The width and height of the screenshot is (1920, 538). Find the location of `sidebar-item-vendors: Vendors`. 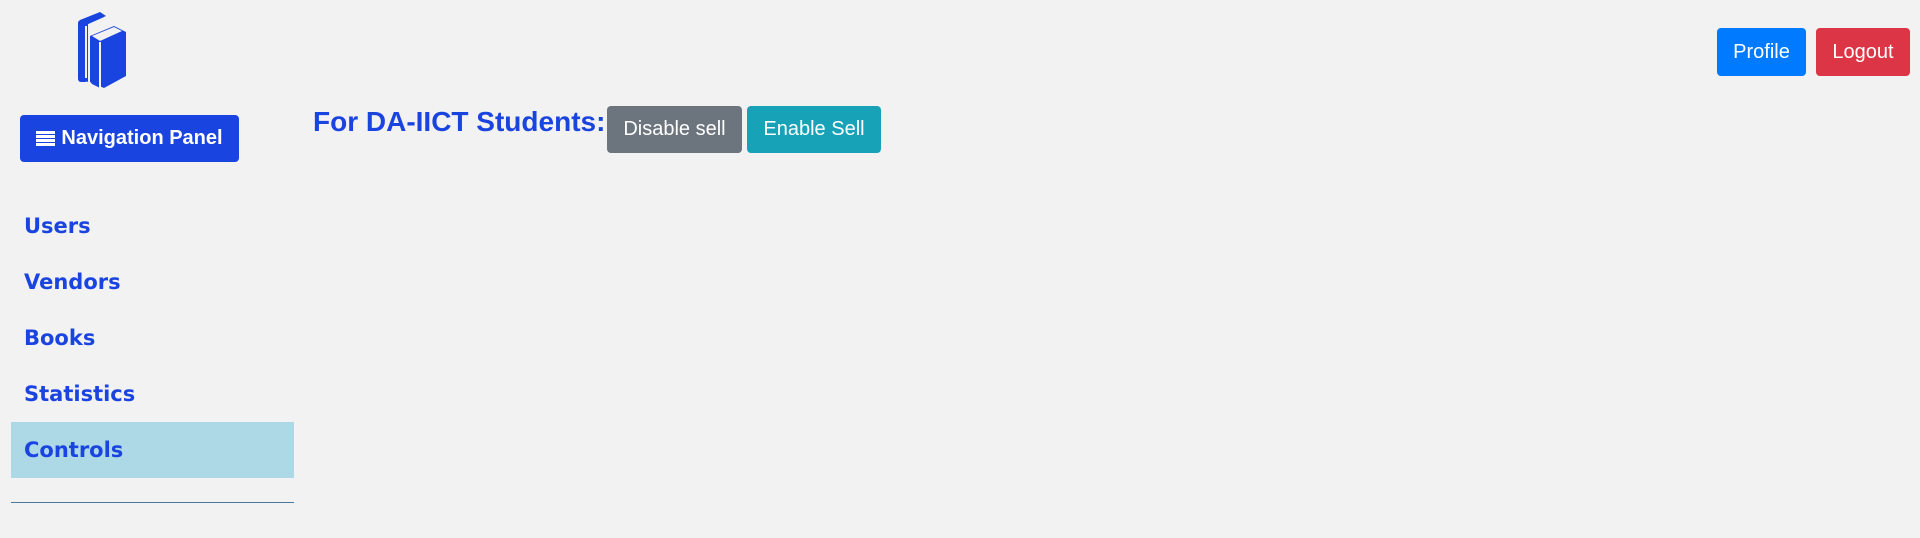

sidebar-item-vendors: Vendors is located at coordinates (152, 282).